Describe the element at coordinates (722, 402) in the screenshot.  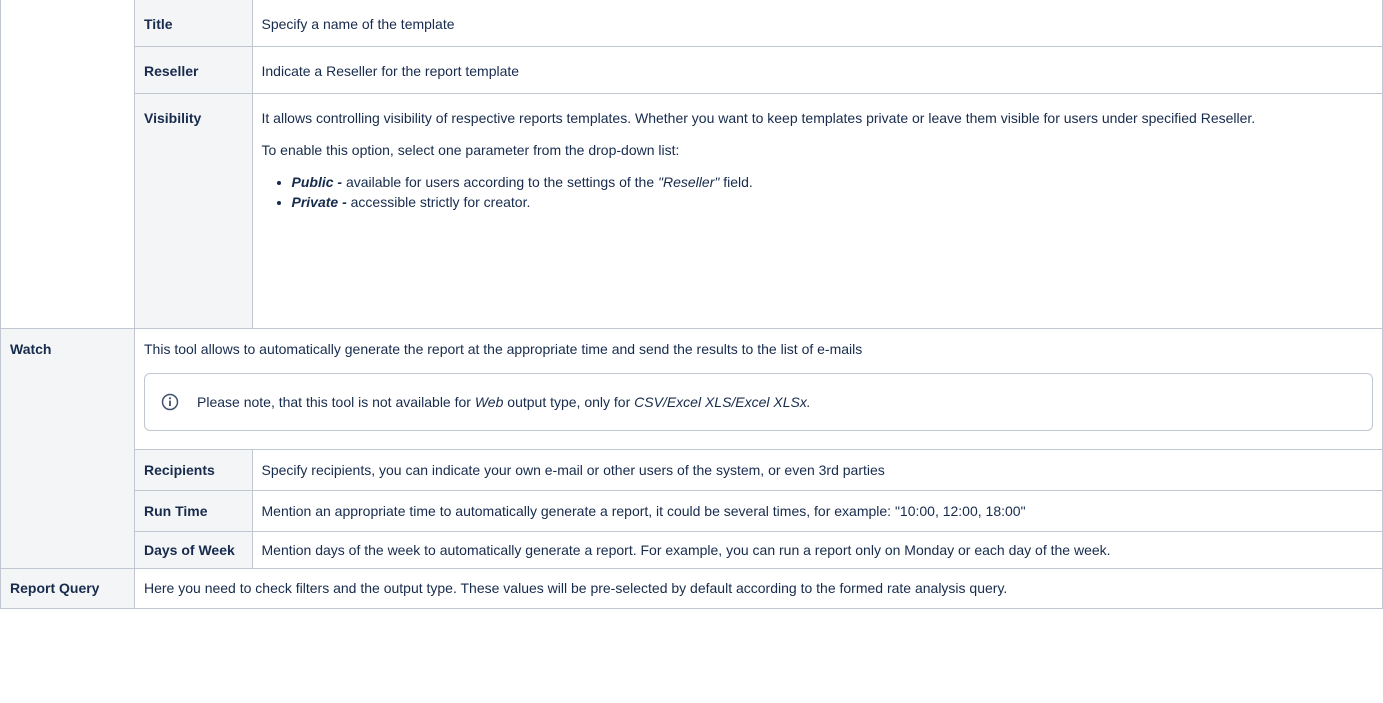
I see `note-types: CSV/Excel XLS/Excel XLSx.` at that location.